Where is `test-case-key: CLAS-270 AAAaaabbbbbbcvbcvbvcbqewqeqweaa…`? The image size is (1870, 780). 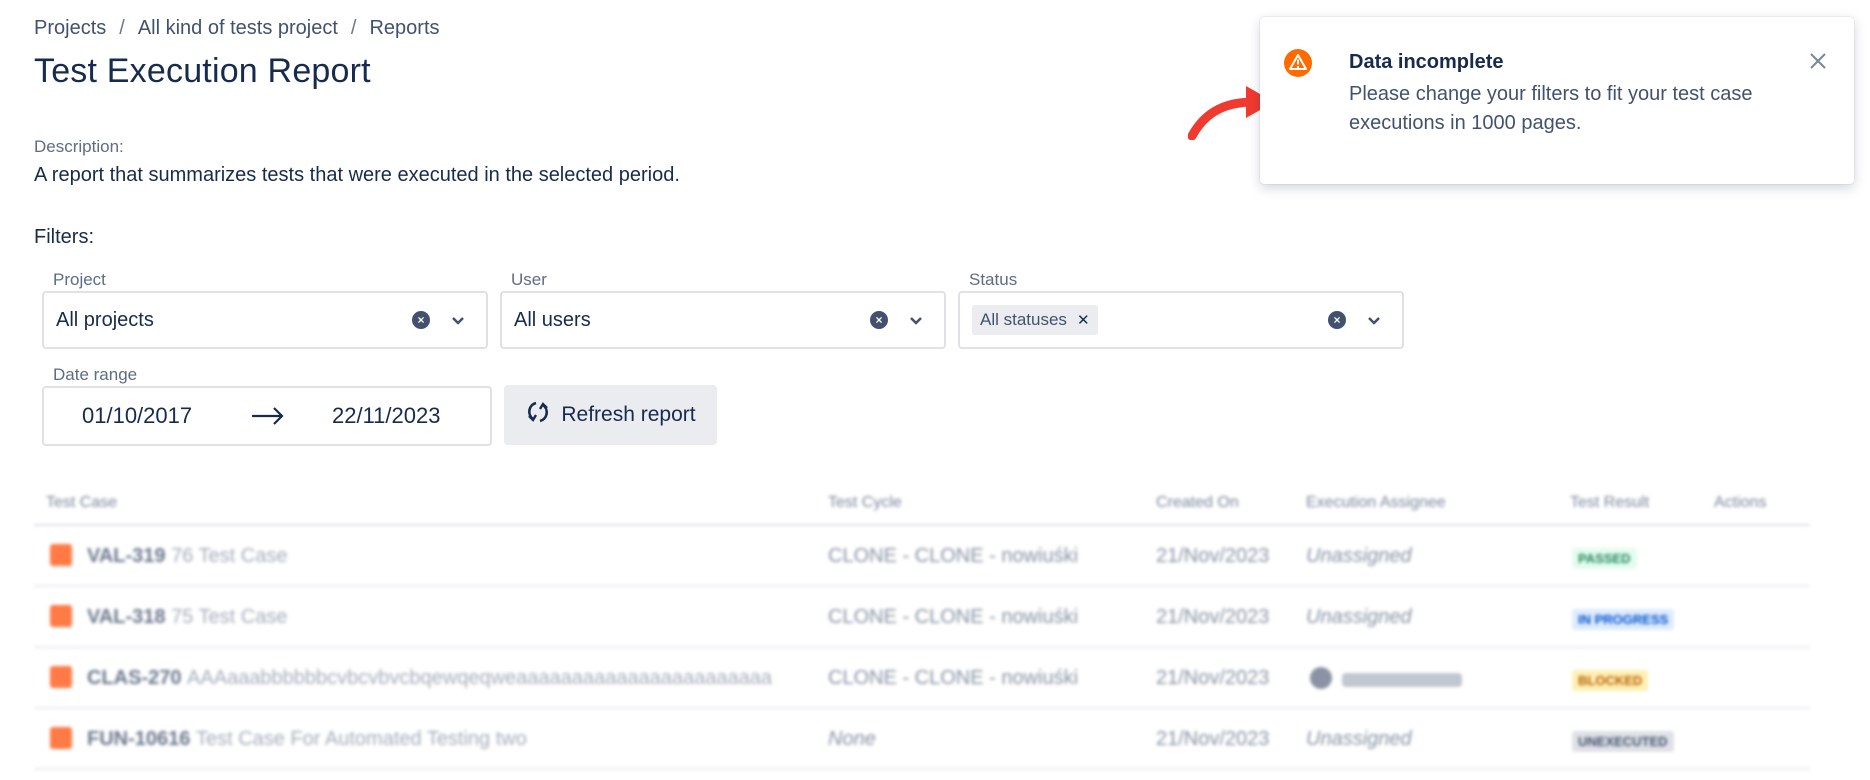
test-case-key: CLAS-270 AAAaaabbbbbbcvbcvbvcbqewqeqweaa… is located at coordinates (429, 678).